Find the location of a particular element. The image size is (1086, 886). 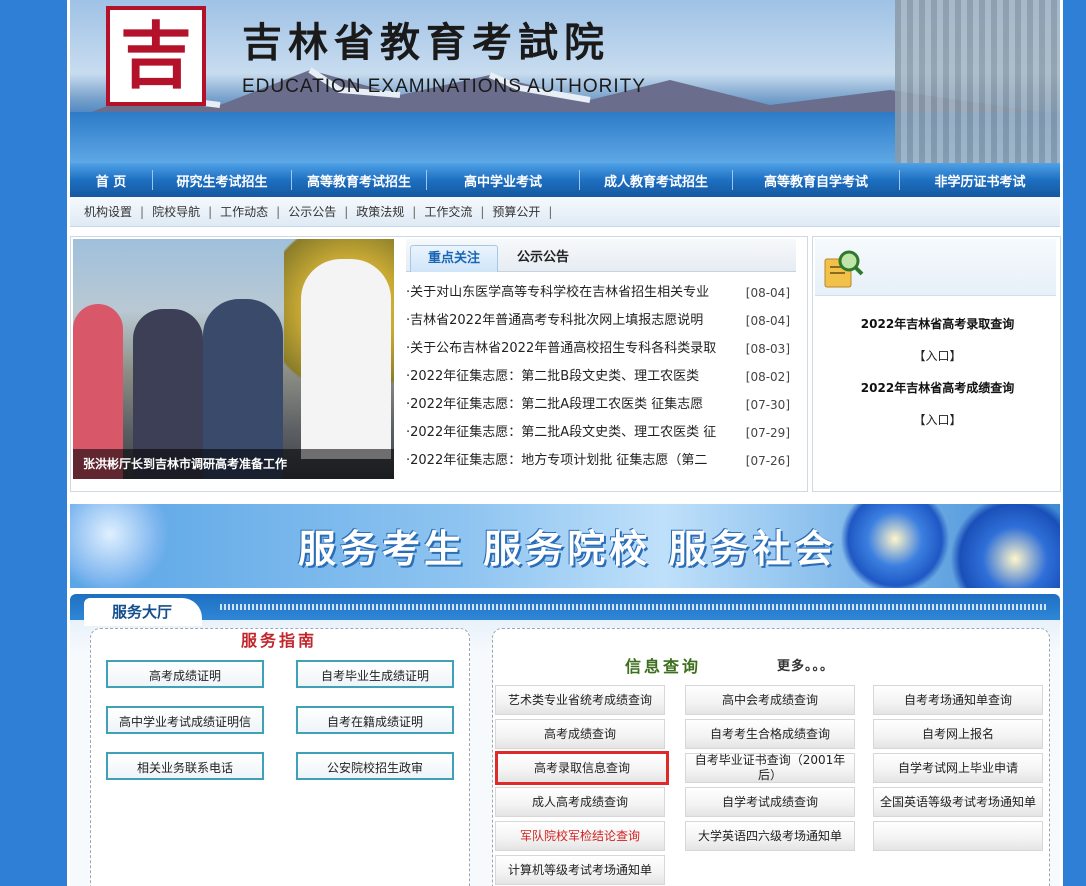

news-date: [07-29] is located at coordinates (767, 433).